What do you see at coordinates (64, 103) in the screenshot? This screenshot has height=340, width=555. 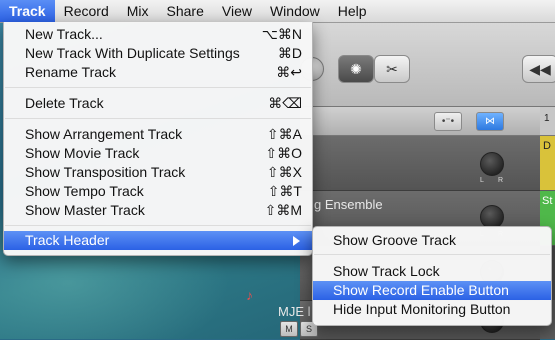 I see `menu-item-label: Delete Track` at bounding box center [64, 103].